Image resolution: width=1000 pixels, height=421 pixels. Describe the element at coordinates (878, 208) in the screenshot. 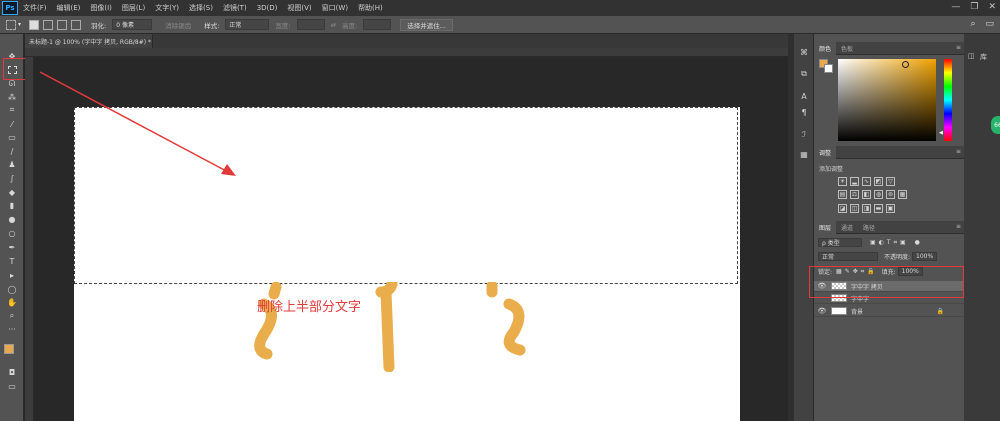

I see `gradient-map-icon: ▬` at that location.